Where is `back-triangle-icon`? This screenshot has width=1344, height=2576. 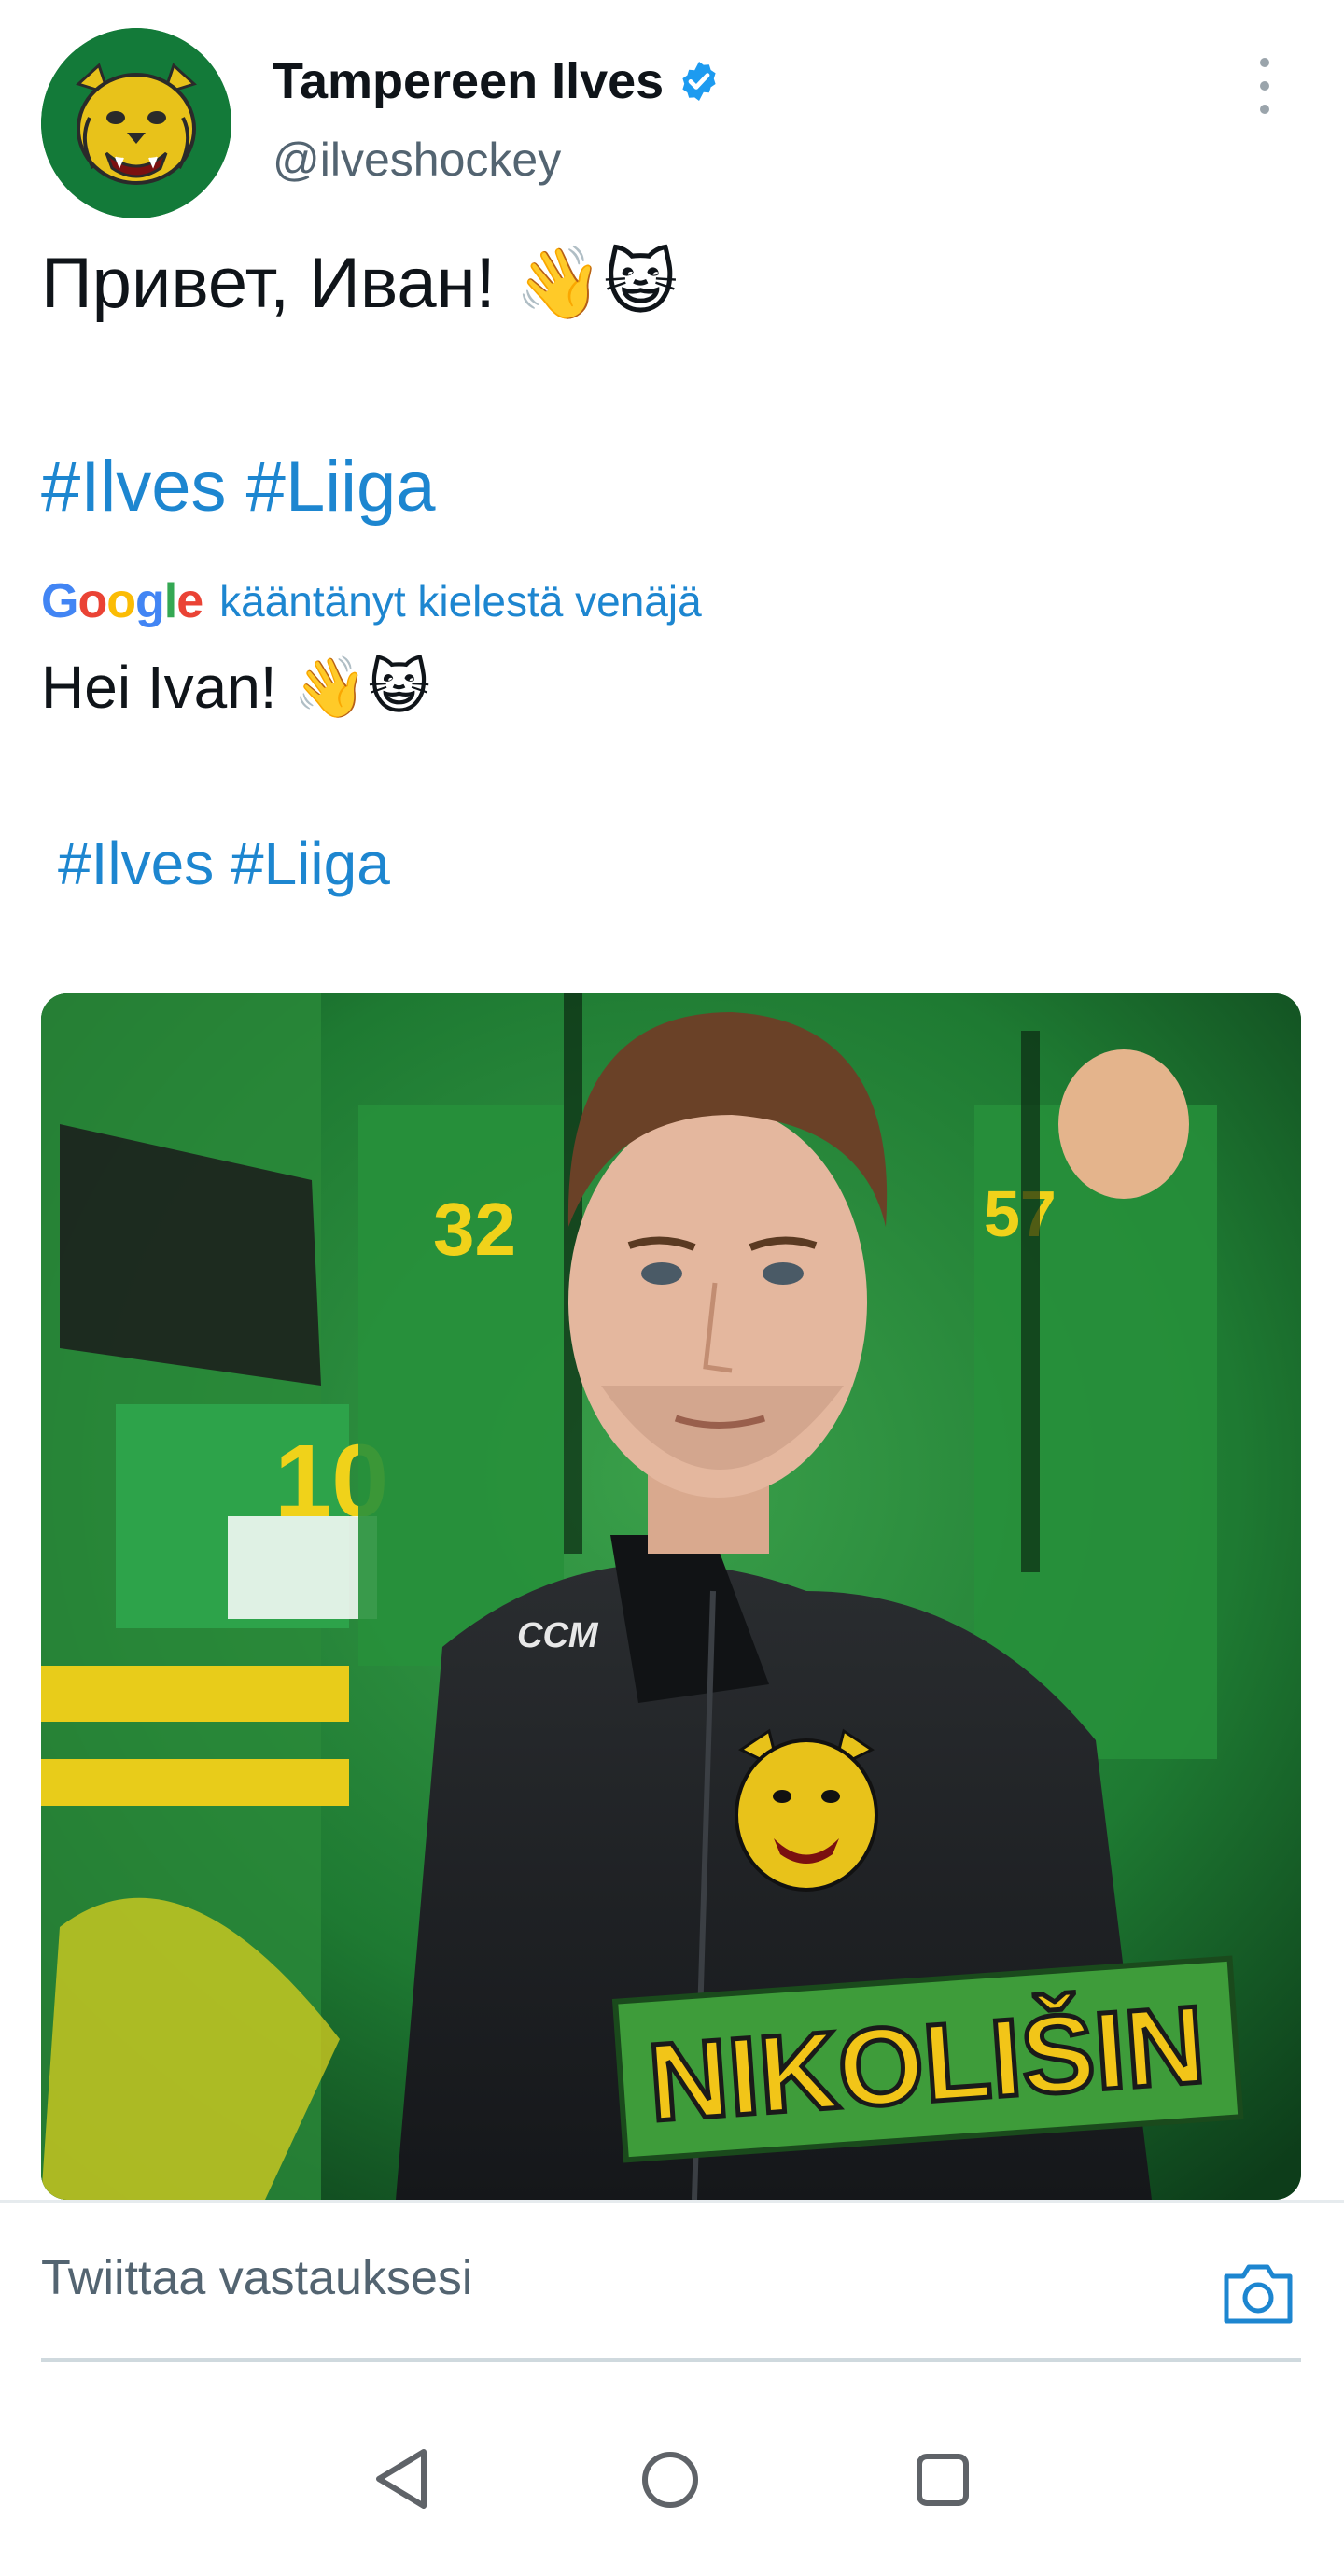
back-triangle-icon is located at coordinates (402, 2479).